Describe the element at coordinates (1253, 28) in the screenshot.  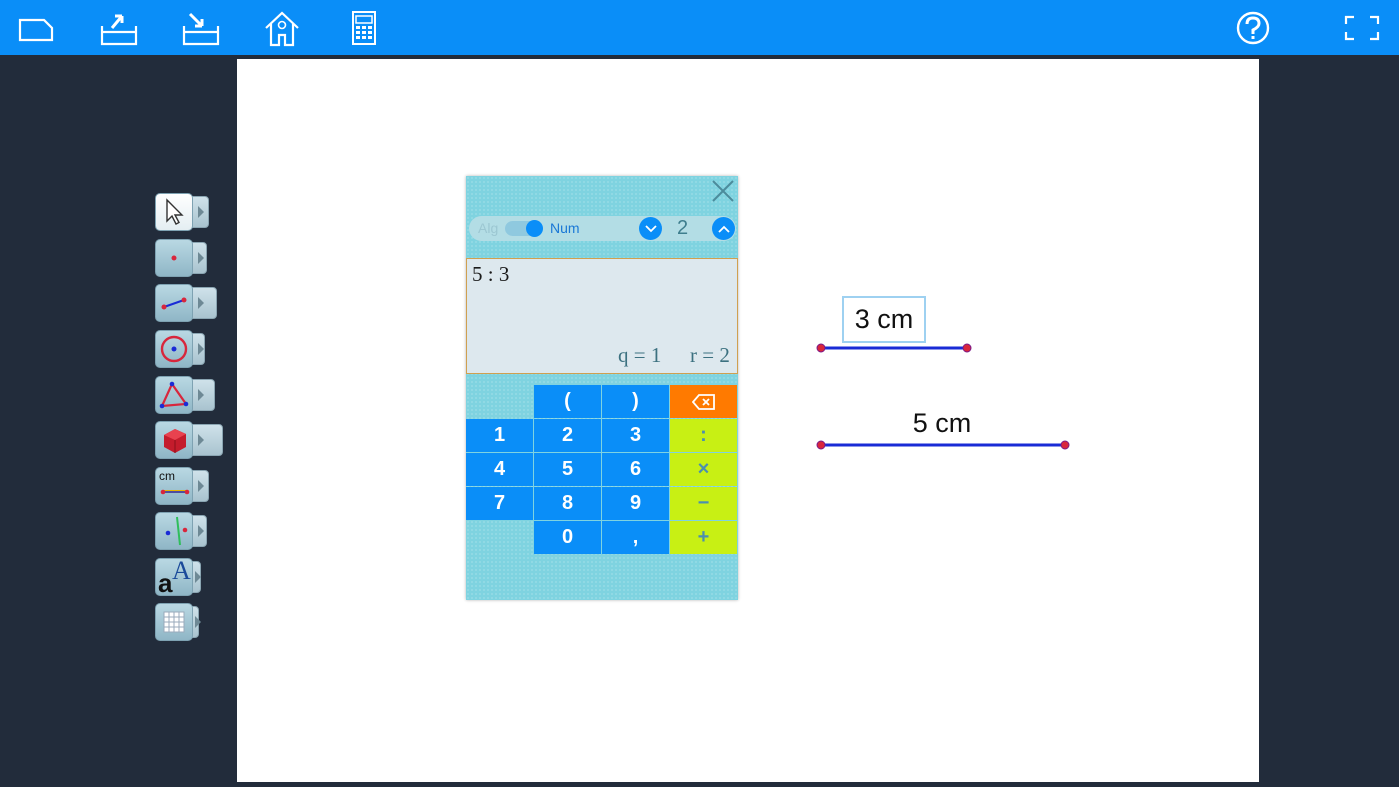
I see `help-icon` at that location.